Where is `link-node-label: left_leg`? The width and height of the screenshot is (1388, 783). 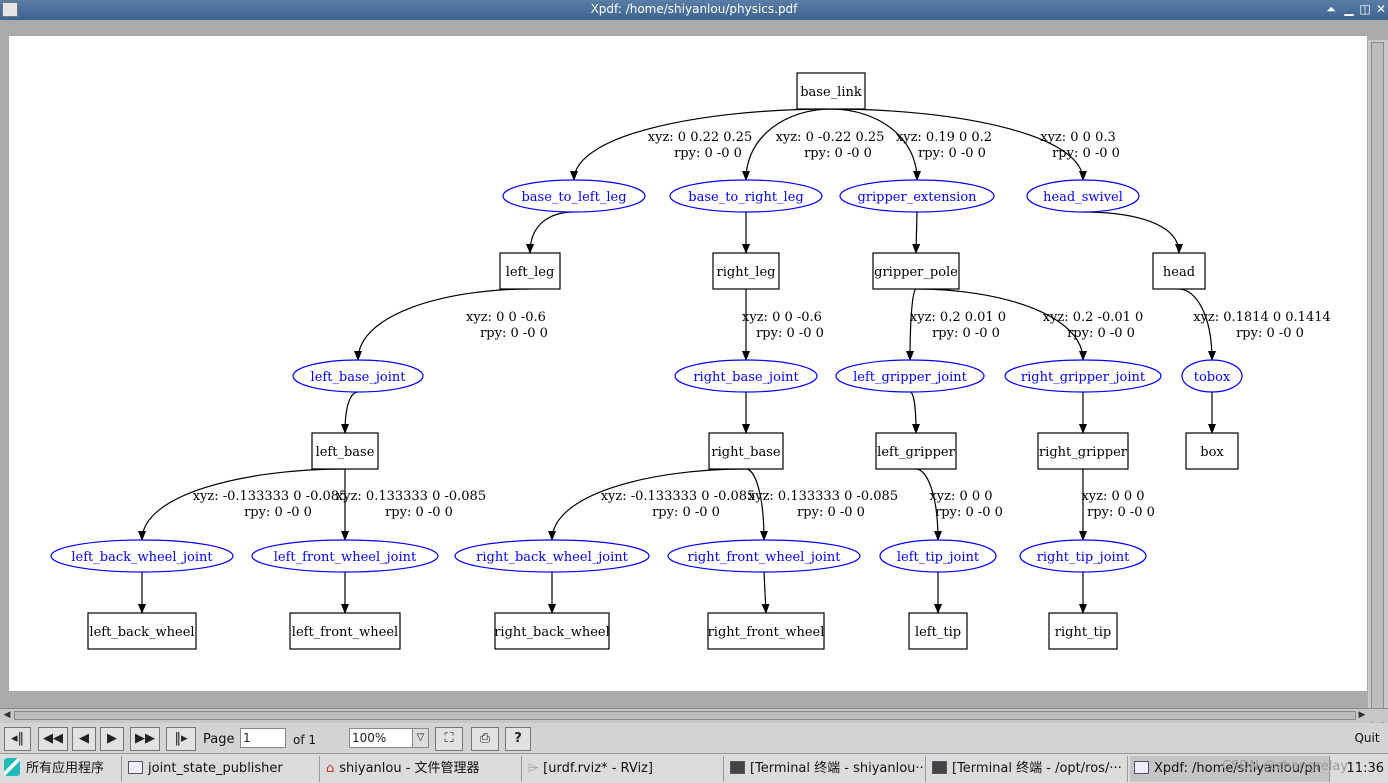
link-node-label: left_leg is located at coordinates (530, 272).